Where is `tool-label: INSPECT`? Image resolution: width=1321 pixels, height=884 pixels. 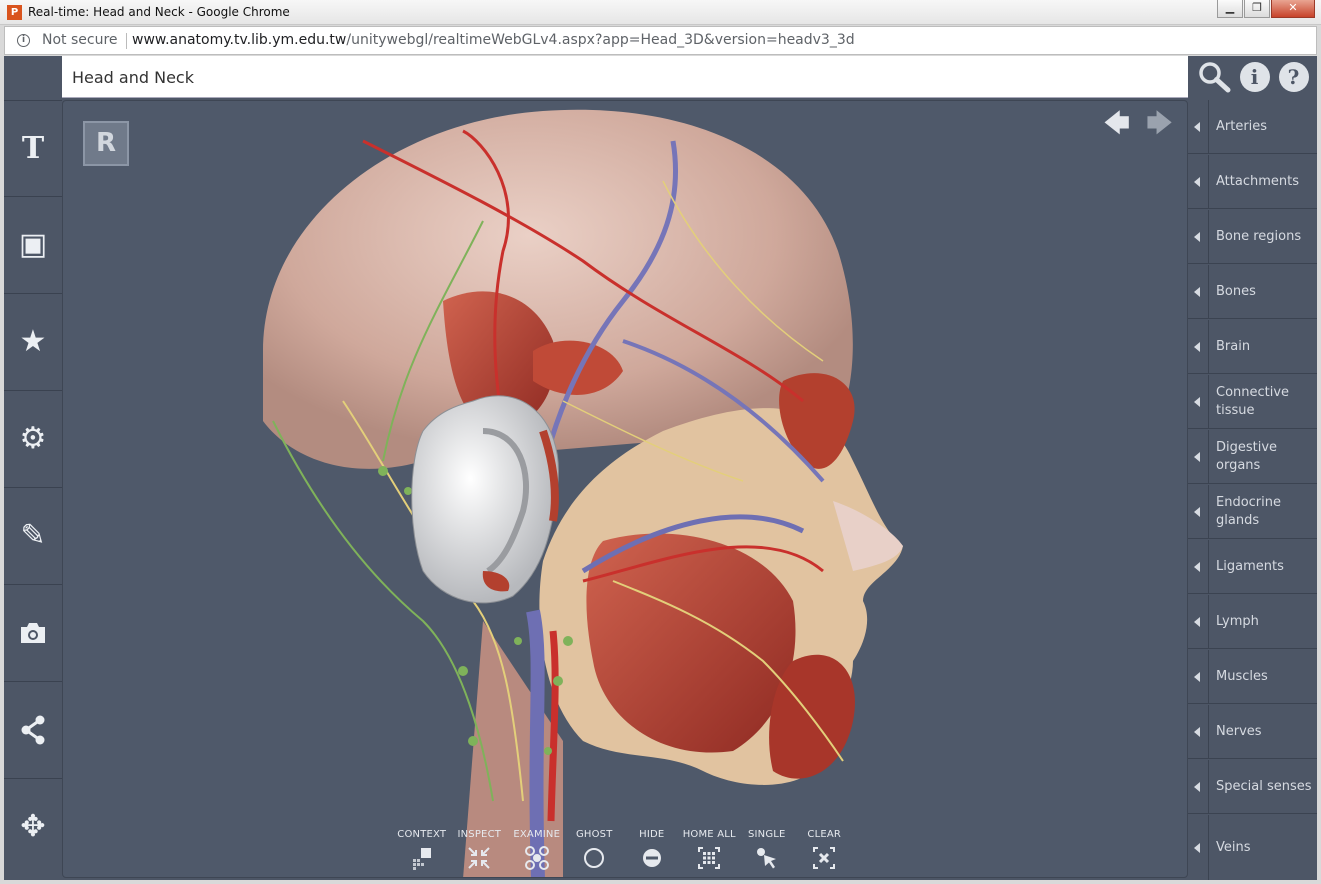 tool-label: INSPECT is located at coordinates (479, 834).